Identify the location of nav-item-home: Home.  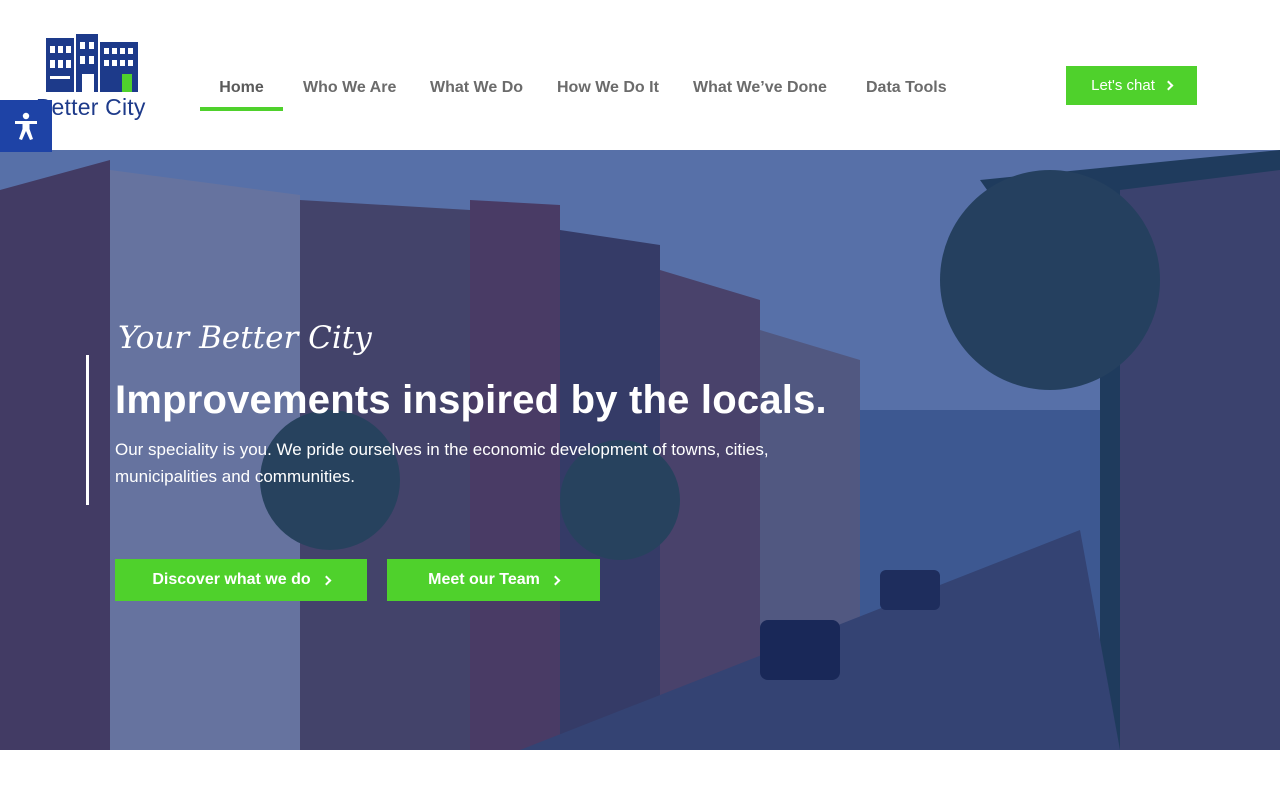
(241, 88).